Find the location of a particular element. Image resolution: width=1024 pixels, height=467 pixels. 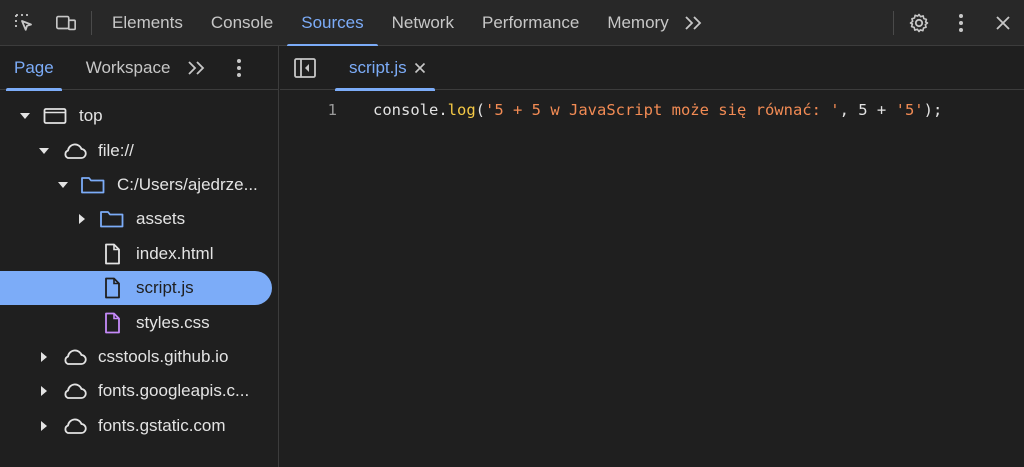

more-navigator-tabs-icon is located at coordinates (197, 68).